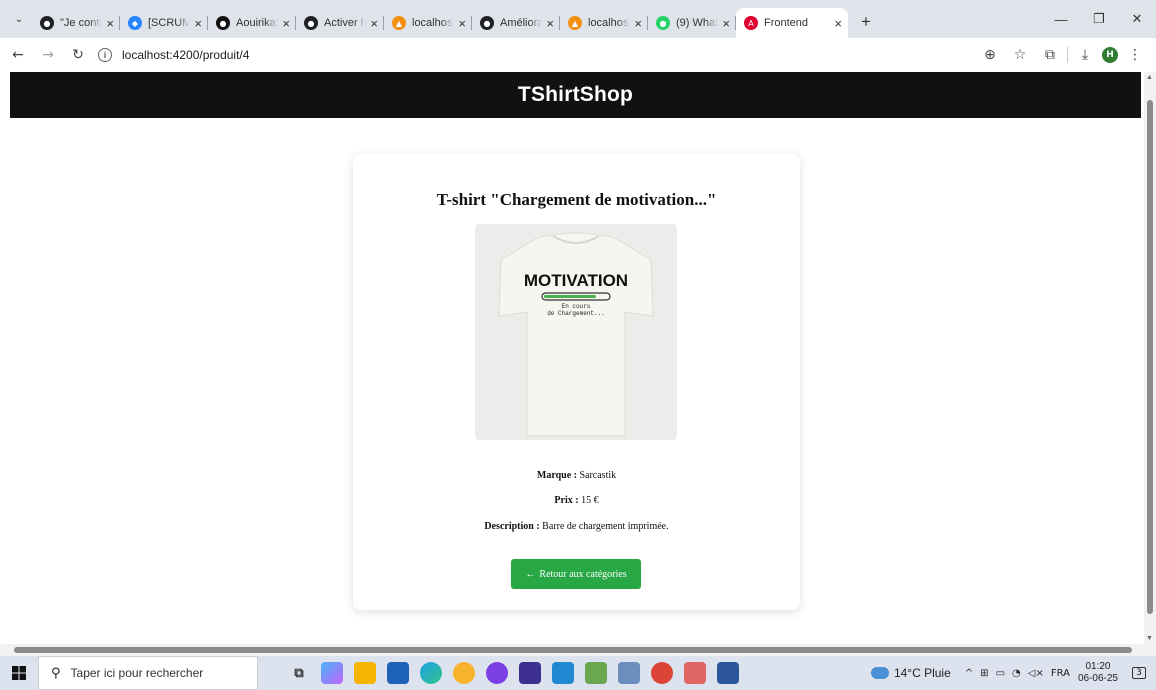  Describe the element at coordinates (521, 23) in the screenshot. I see `tab-title: Amélioration` at that location.